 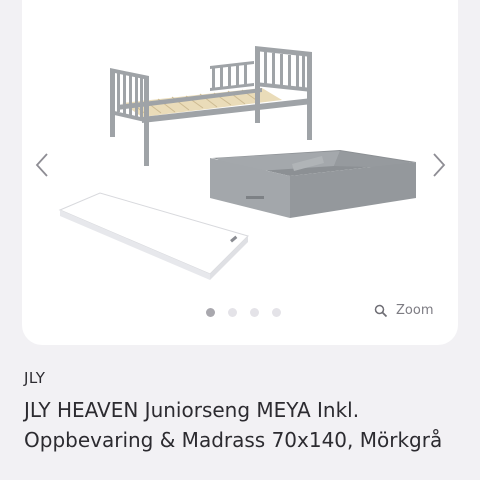 What do you see at coordinates (243, 312) in the screenshot?
I see `slide-indicator` at bounding box center [243, 312].